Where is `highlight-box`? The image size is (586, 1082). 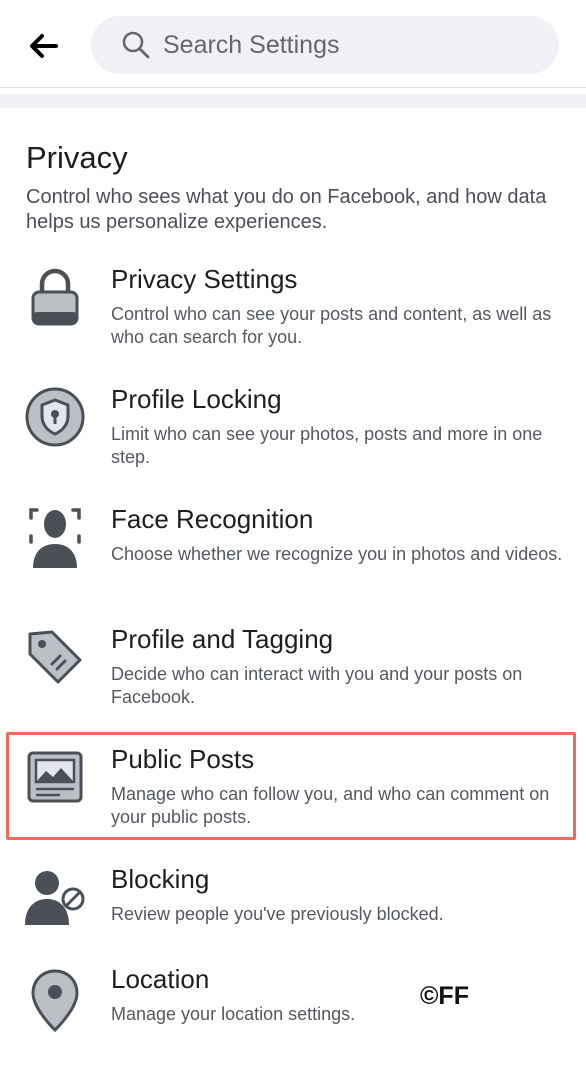
highlight-box is located at coordinates (291, 786).